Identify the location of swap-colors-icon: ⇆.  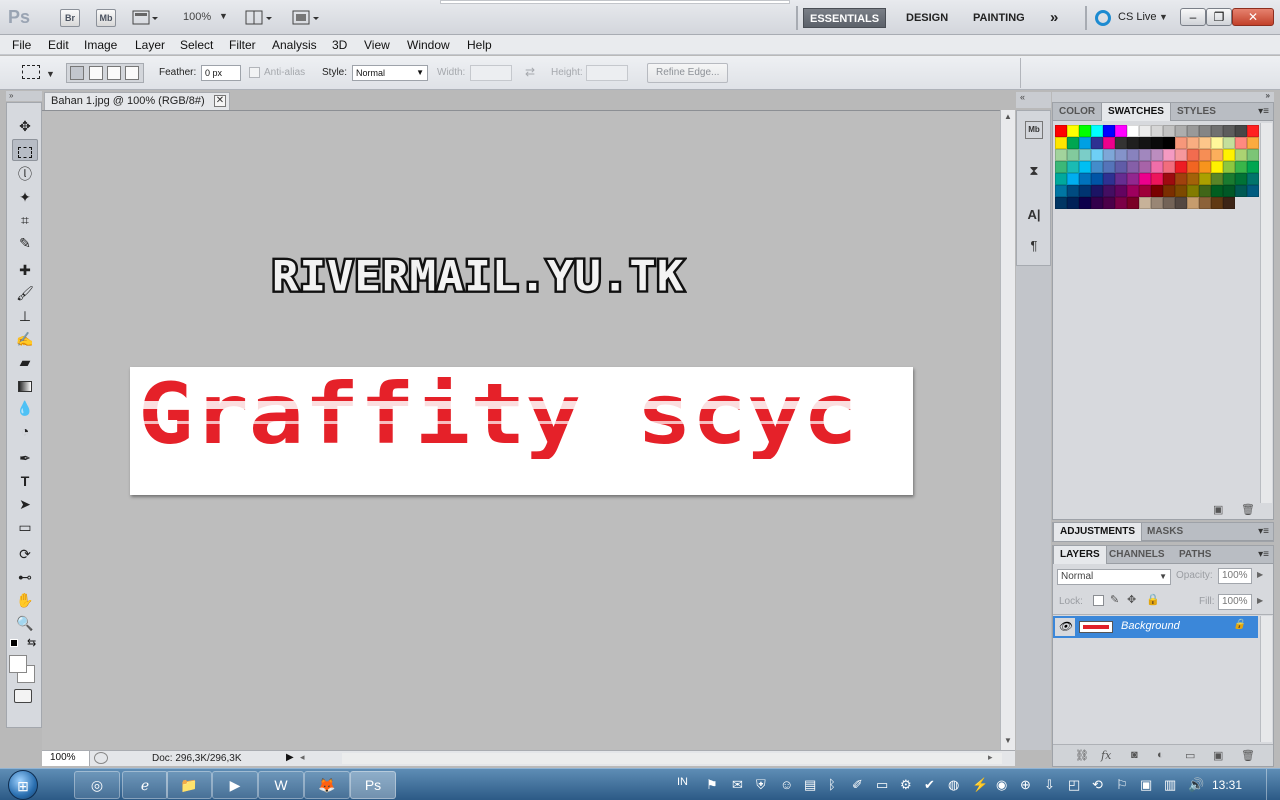
(31, 642).